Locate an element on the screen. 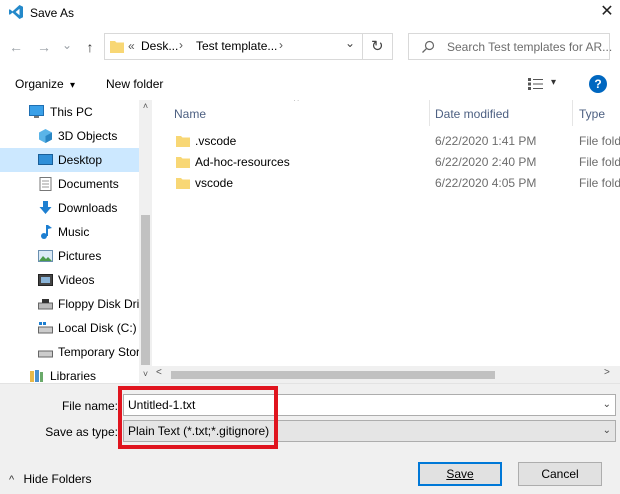 Image resolution: width=620 pixels, height=494 pixels. file-row: .vscode 6/22/2020 1:41 PM File folder is located at coordinates (386, 141).